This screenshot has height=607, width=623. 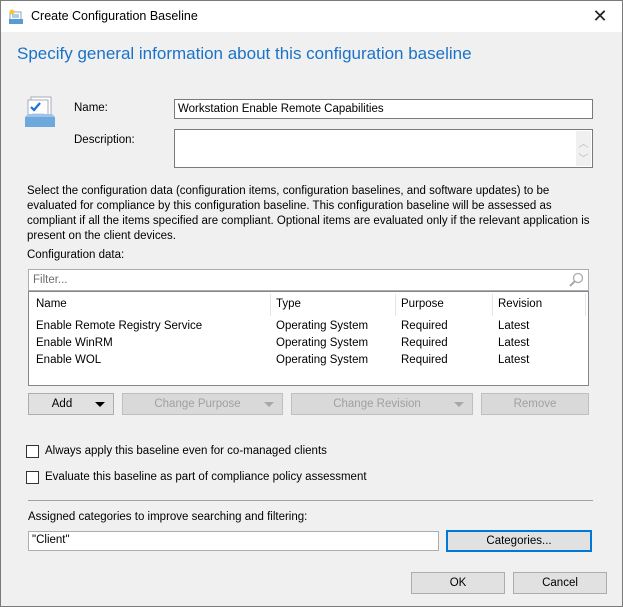 I want to click on change-purpose-button: Change Purpose, so click(x=202, y=404).